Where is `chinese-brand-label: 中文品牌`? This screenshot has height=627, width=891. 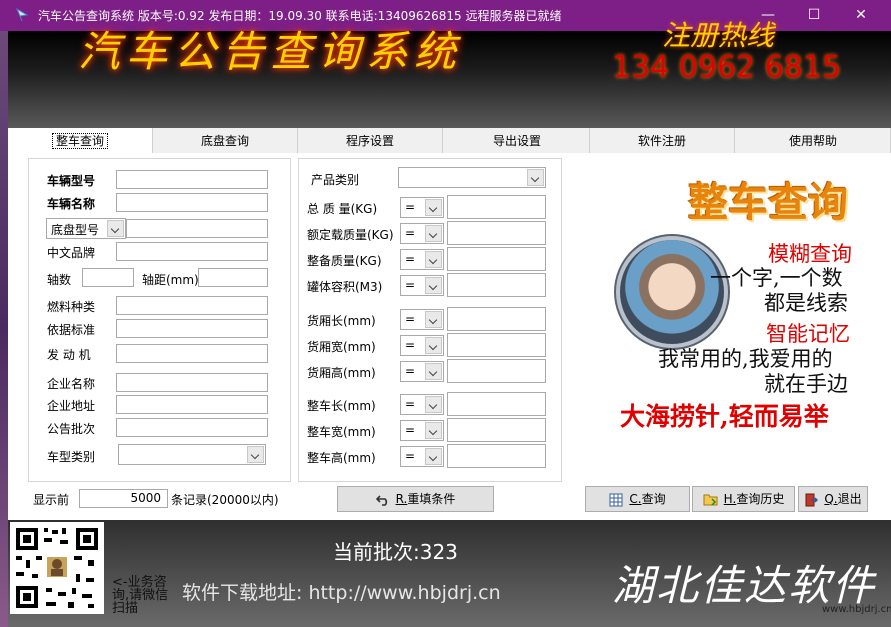 chinese-brand-label: 中文品牌 is located at coordinates (71, 253).